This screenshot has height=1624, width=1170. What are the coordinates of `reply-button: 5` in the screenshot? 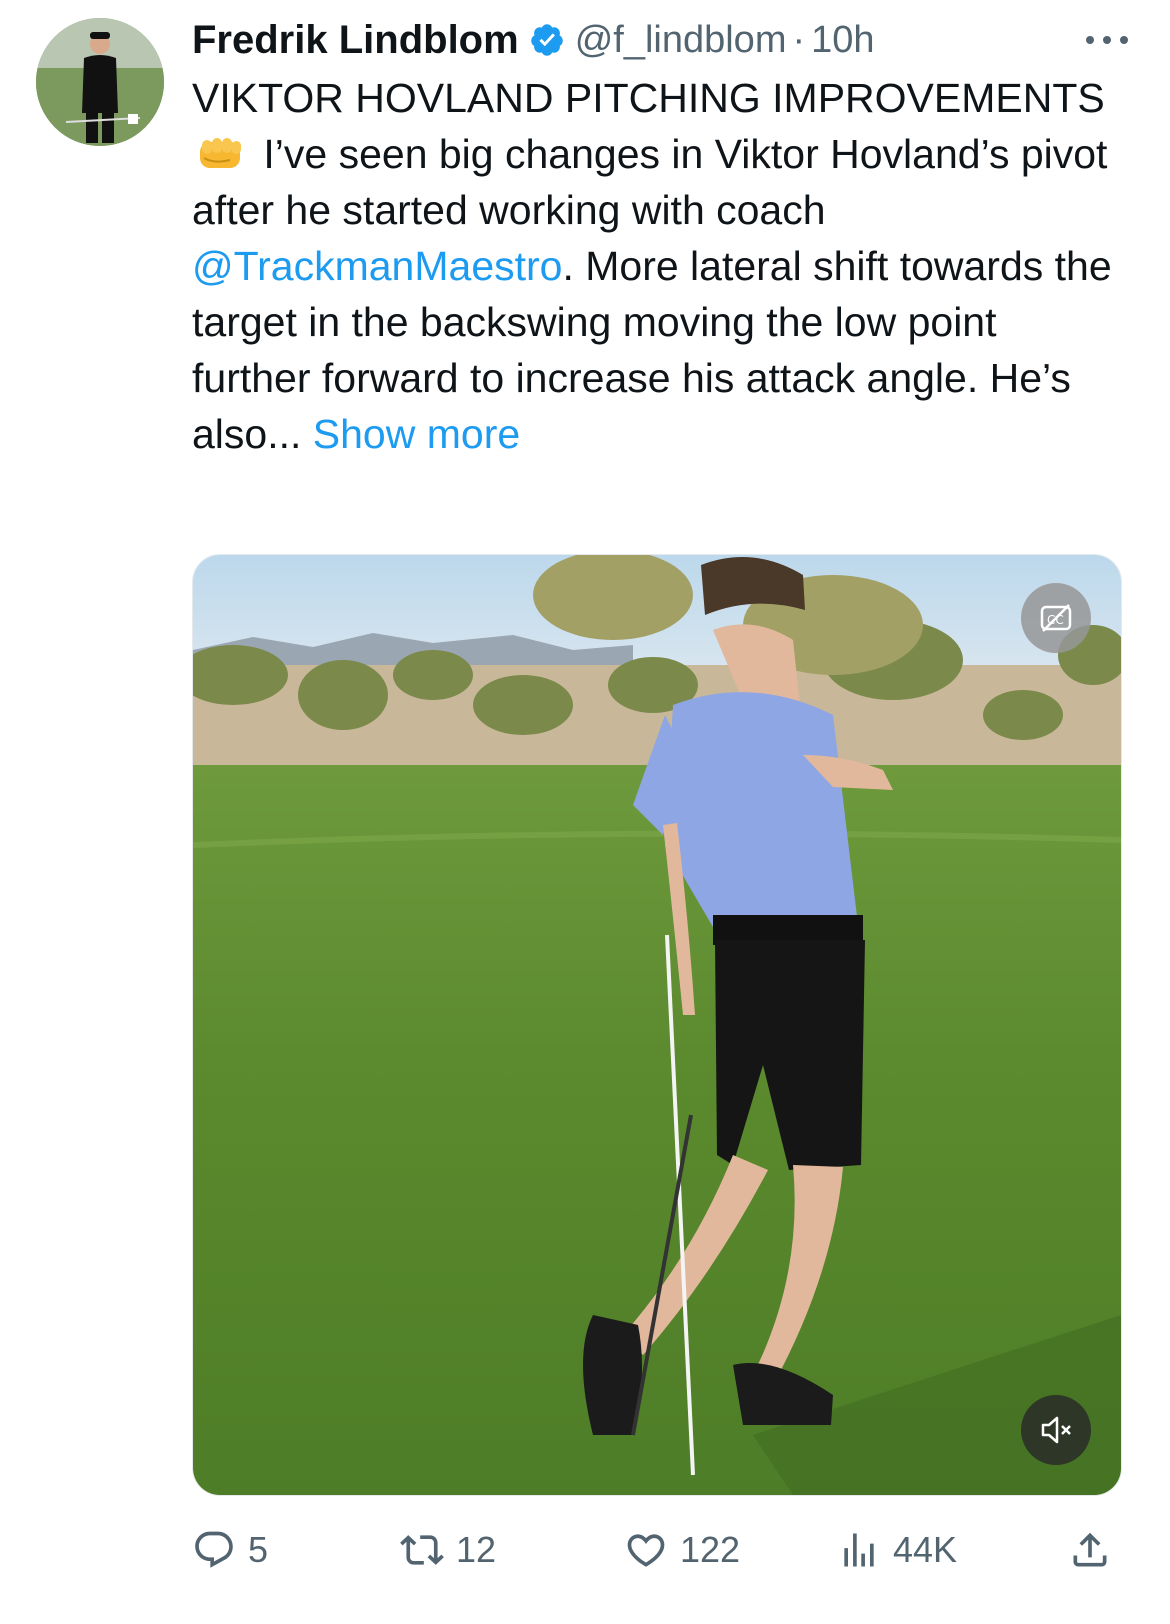 It's located at (230, 1550).